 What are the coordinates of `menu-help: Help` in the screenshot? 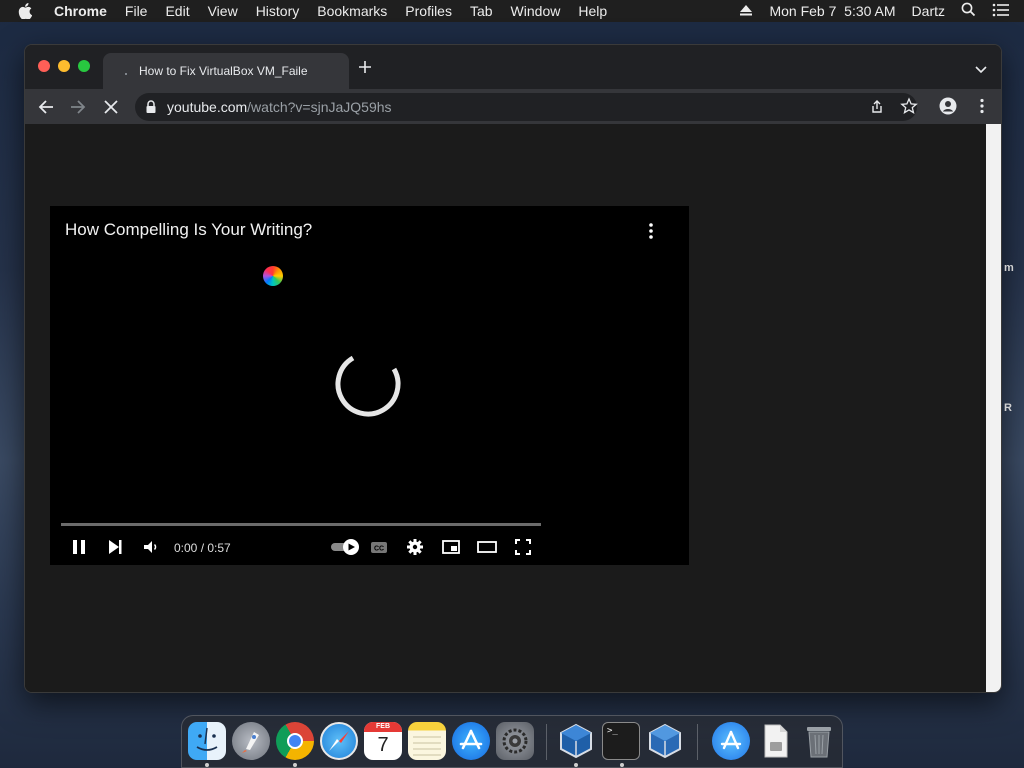 It's located at (592, 11).